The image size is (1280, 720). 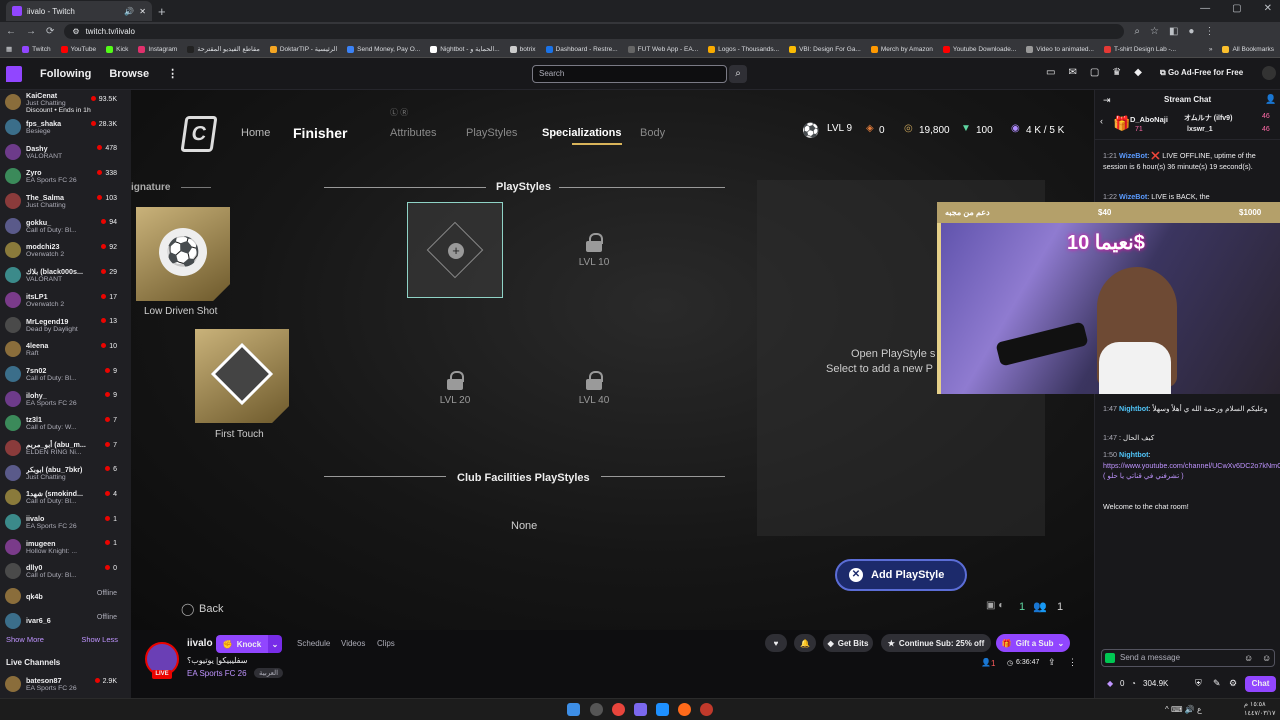 I want to click on clips-link: Clips, so click(x=386, y=643).